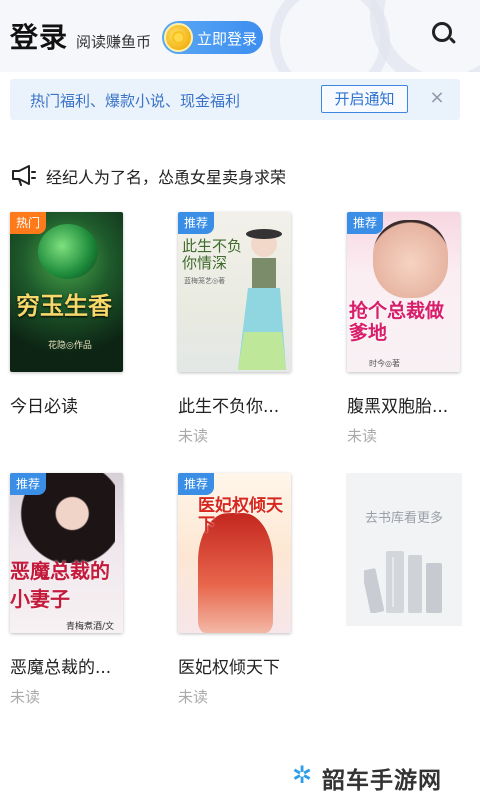 The width and height of the screenshot is (480, 800). What do you see at coordinates (60, 585) in the screenshot?
I see `cover-title: 恶魔总裁的小妻子` at bounding box center [60, 585].